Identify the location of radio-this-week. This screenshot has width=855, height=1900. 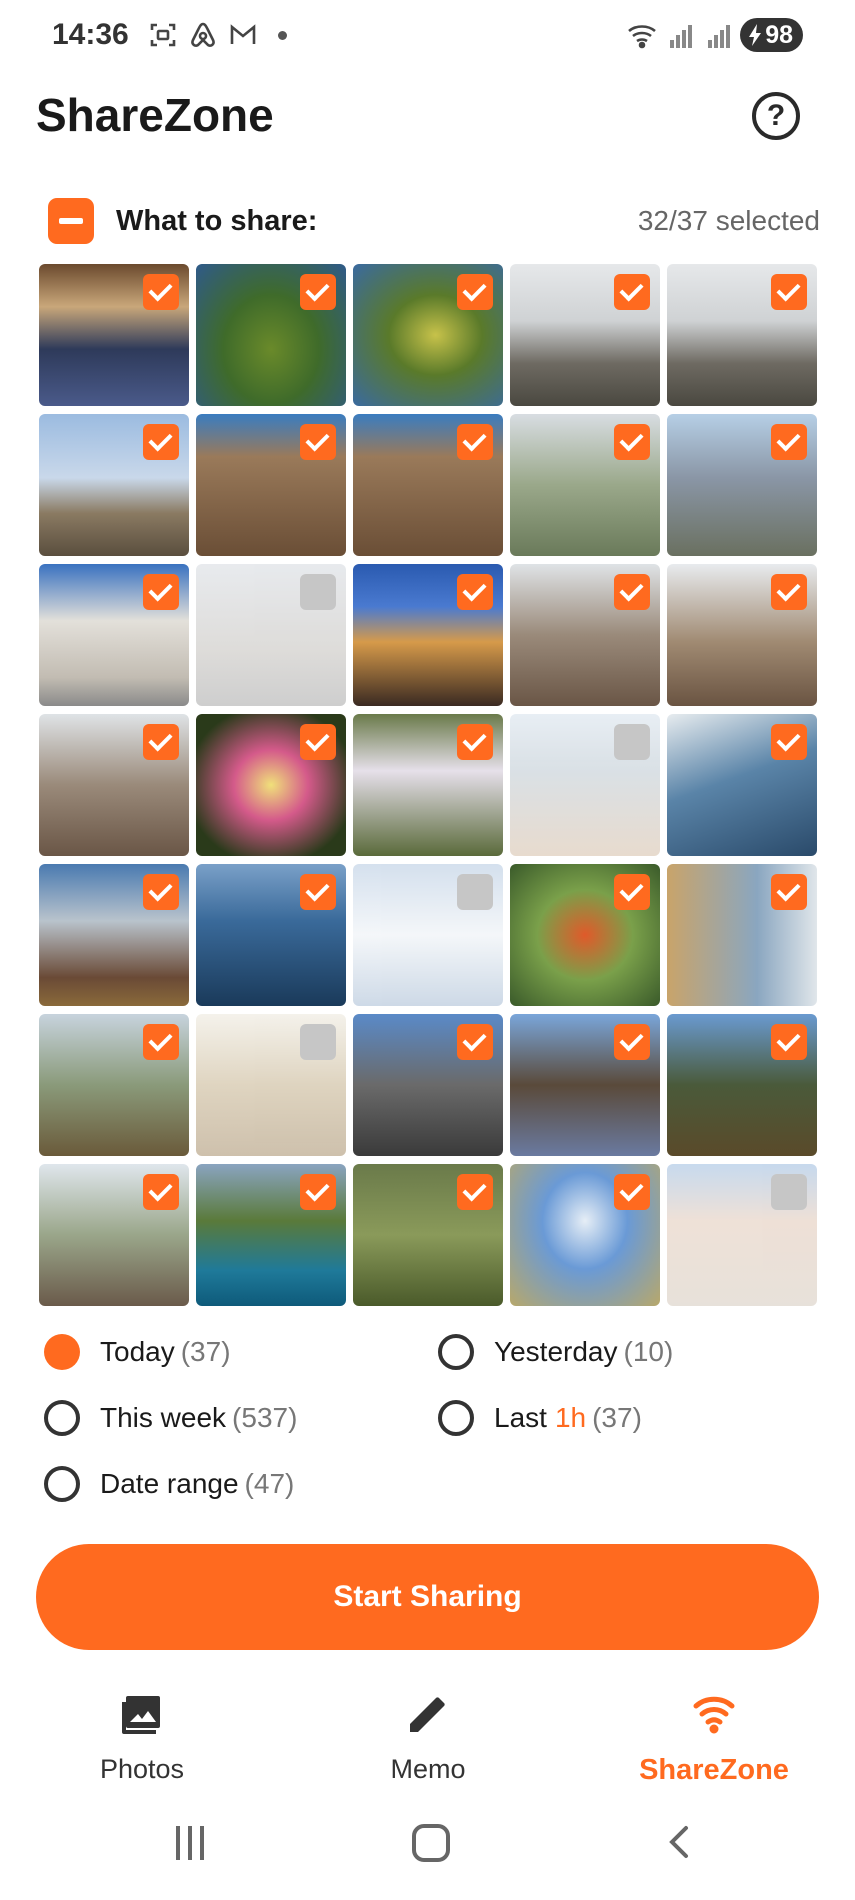
(62, 1418).